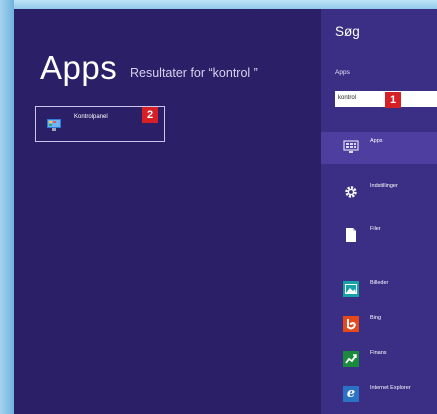 This screenshot has height=414, width=437. What do you see at coordinates (342, 72) in the screenshot?
I see `search-scope-label: Apps` at bounding box center [342, 72].